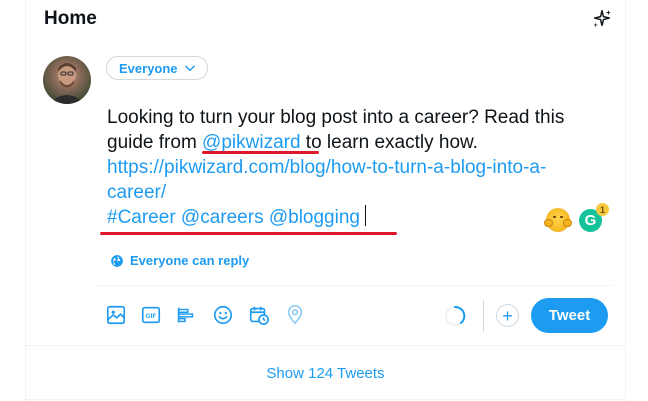  Describe the element at coordinates (223, 315) in the screenshot. I see `emoji-icon` at that location.